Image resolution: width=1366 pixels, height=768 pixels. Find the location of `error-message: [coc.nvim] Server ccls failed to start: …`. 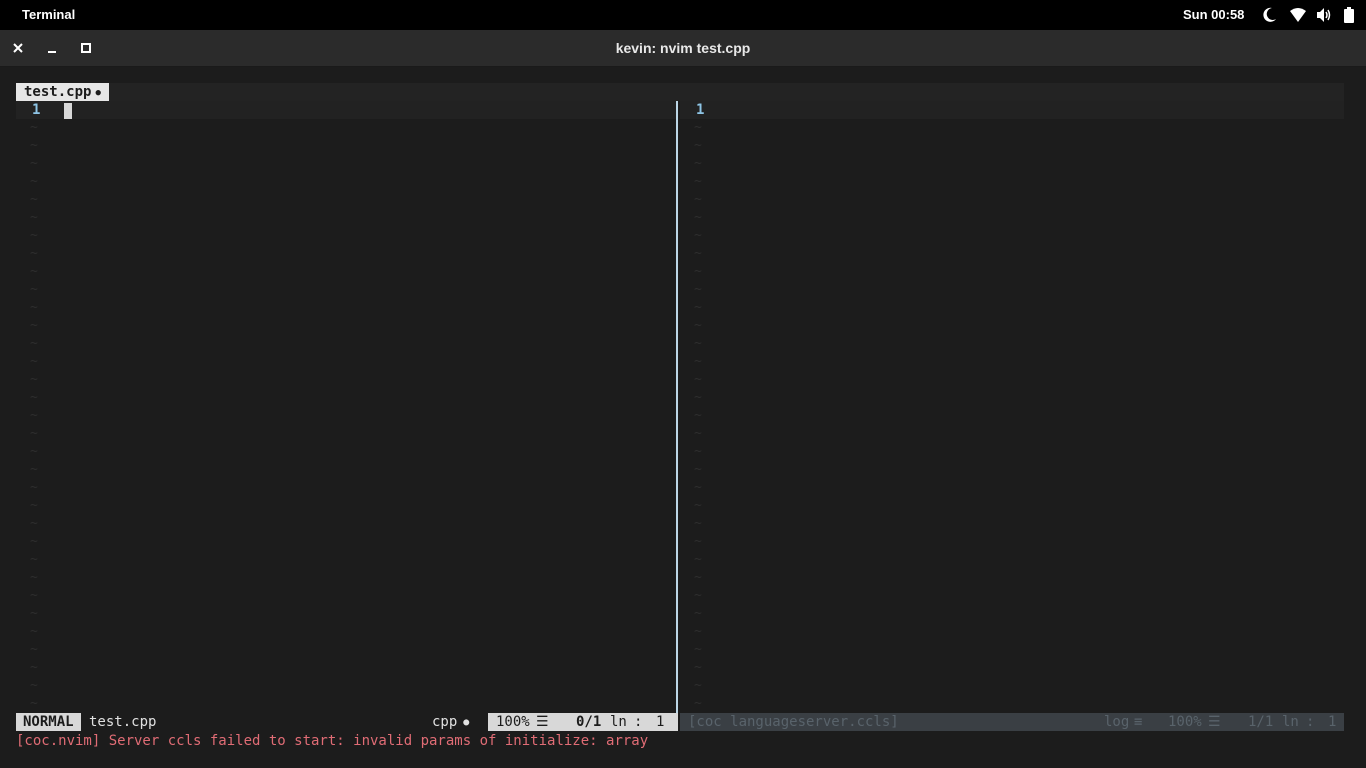

error-message: [coc.nvim] Server ccls failed to start: … is located at coordinates (332, 741).